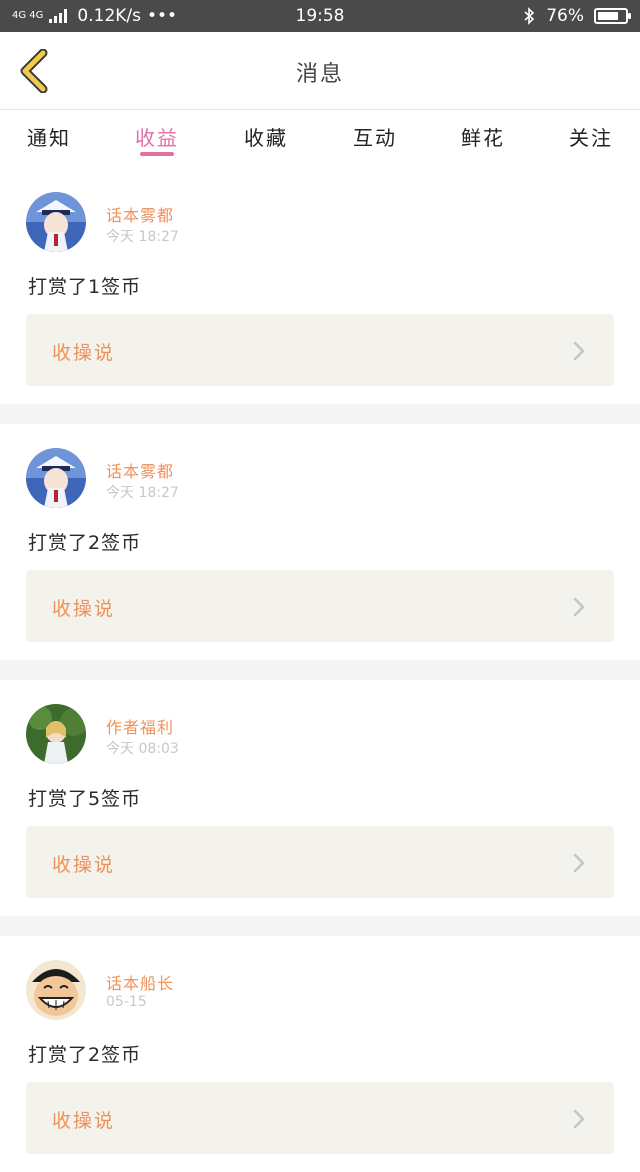  What do you see at coordinates (109, 16) in the screenshot?
I see `network-speed: 0.12K/s` at bounding box center [109, 16].